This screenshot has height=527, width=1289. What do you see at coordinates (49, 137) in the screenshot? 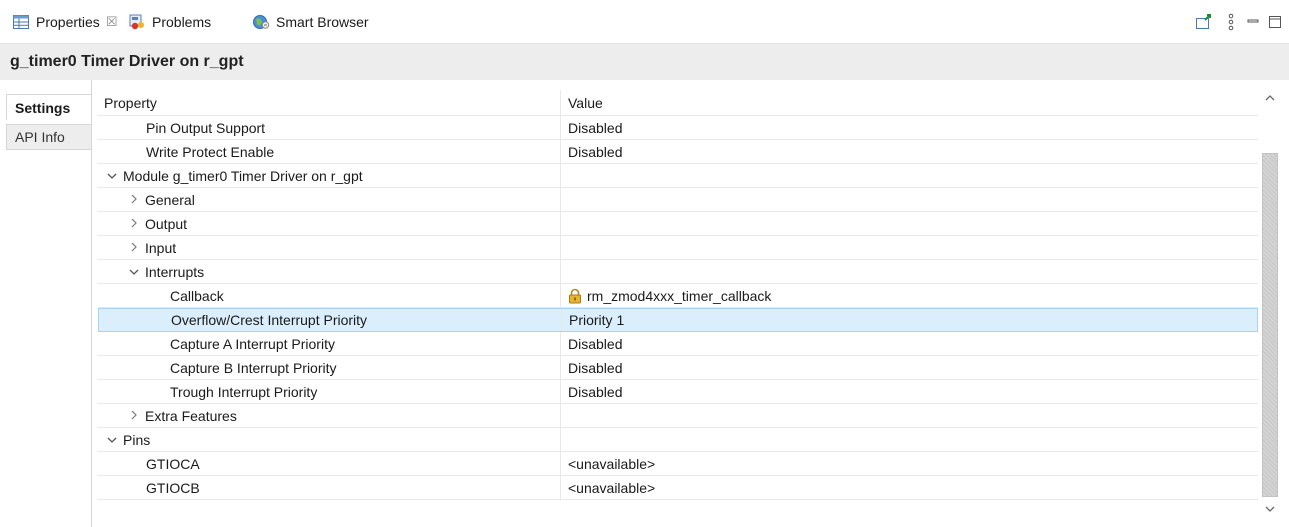
I see `tab-api-info: API Info` at bounding box center [49, 137].